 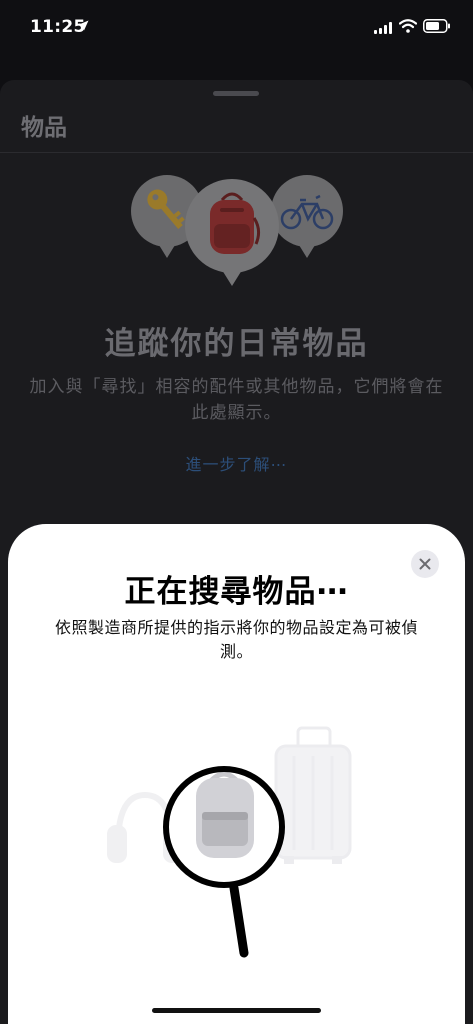 What do you see at coordinates (236, 592) in the screenshot?
I see `sheet-title: 正在搜尋物品⋯` at bounding box center [236, 592].